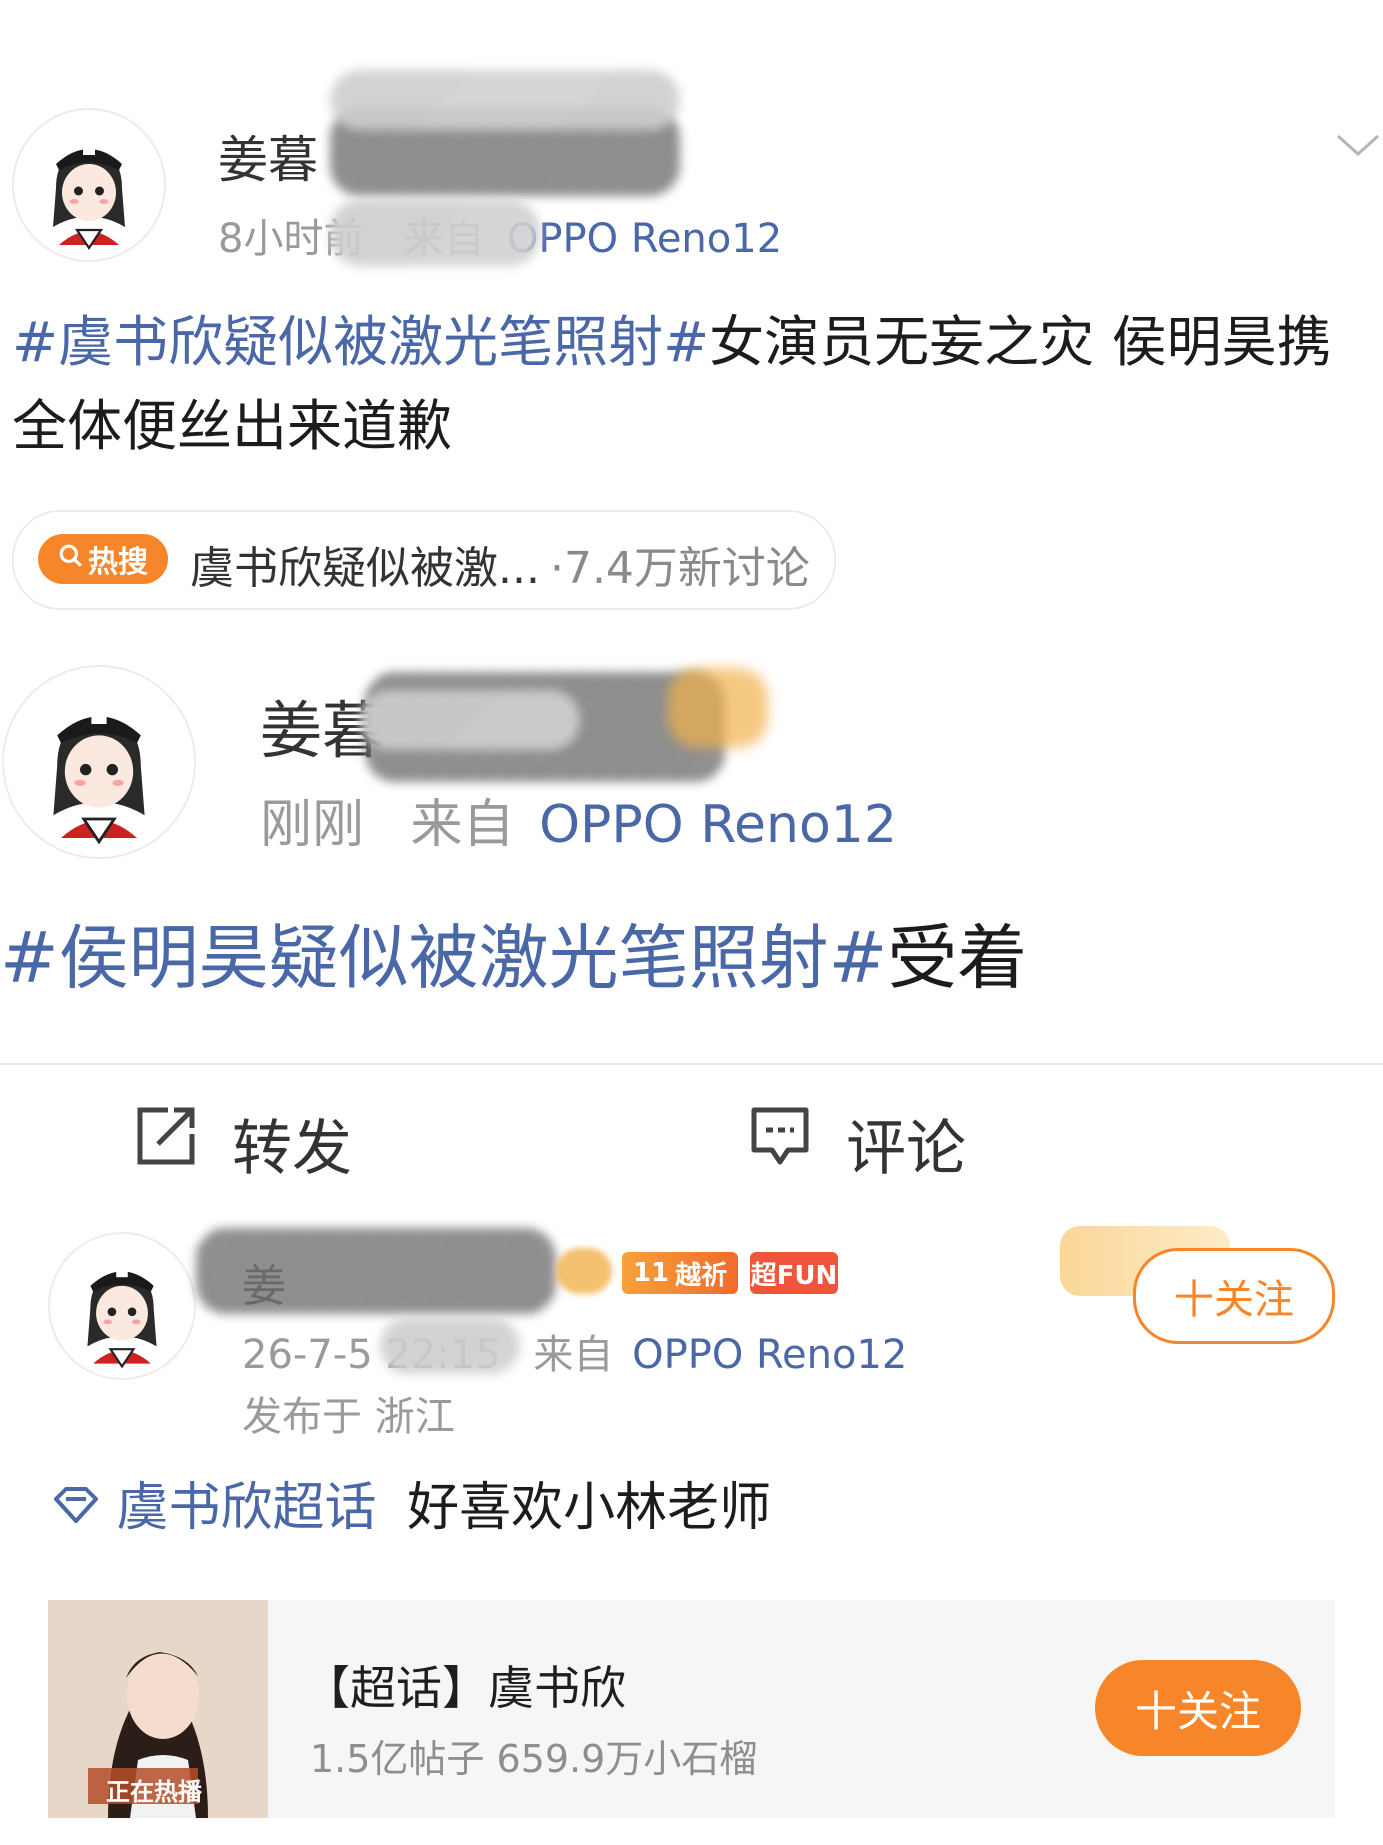 This screenshot has width=1383, height=1845. What do you see at coordinates (312, 825) in the screenshot?
I see `post-time: 刚刚` at bounding box center [312, 825].